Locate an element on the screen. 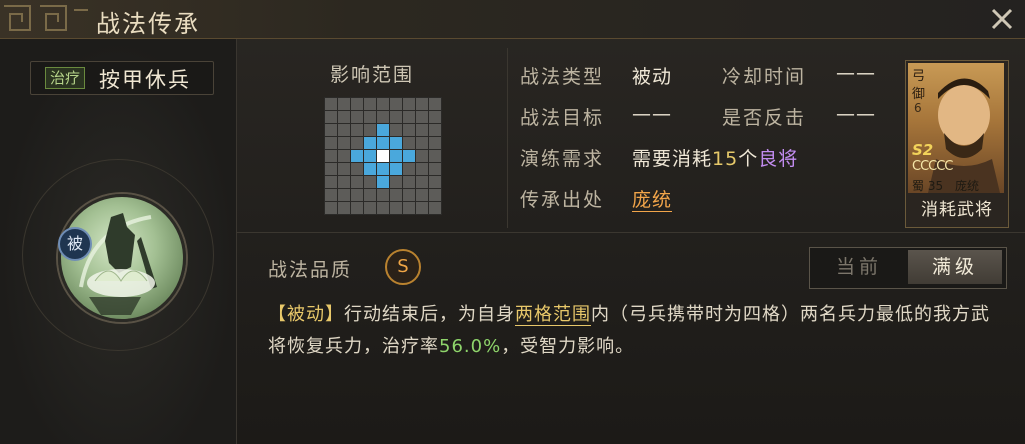 The width and height of the screenshot is (1025, 444). cost: 35 is located at coordinates (935, 186).